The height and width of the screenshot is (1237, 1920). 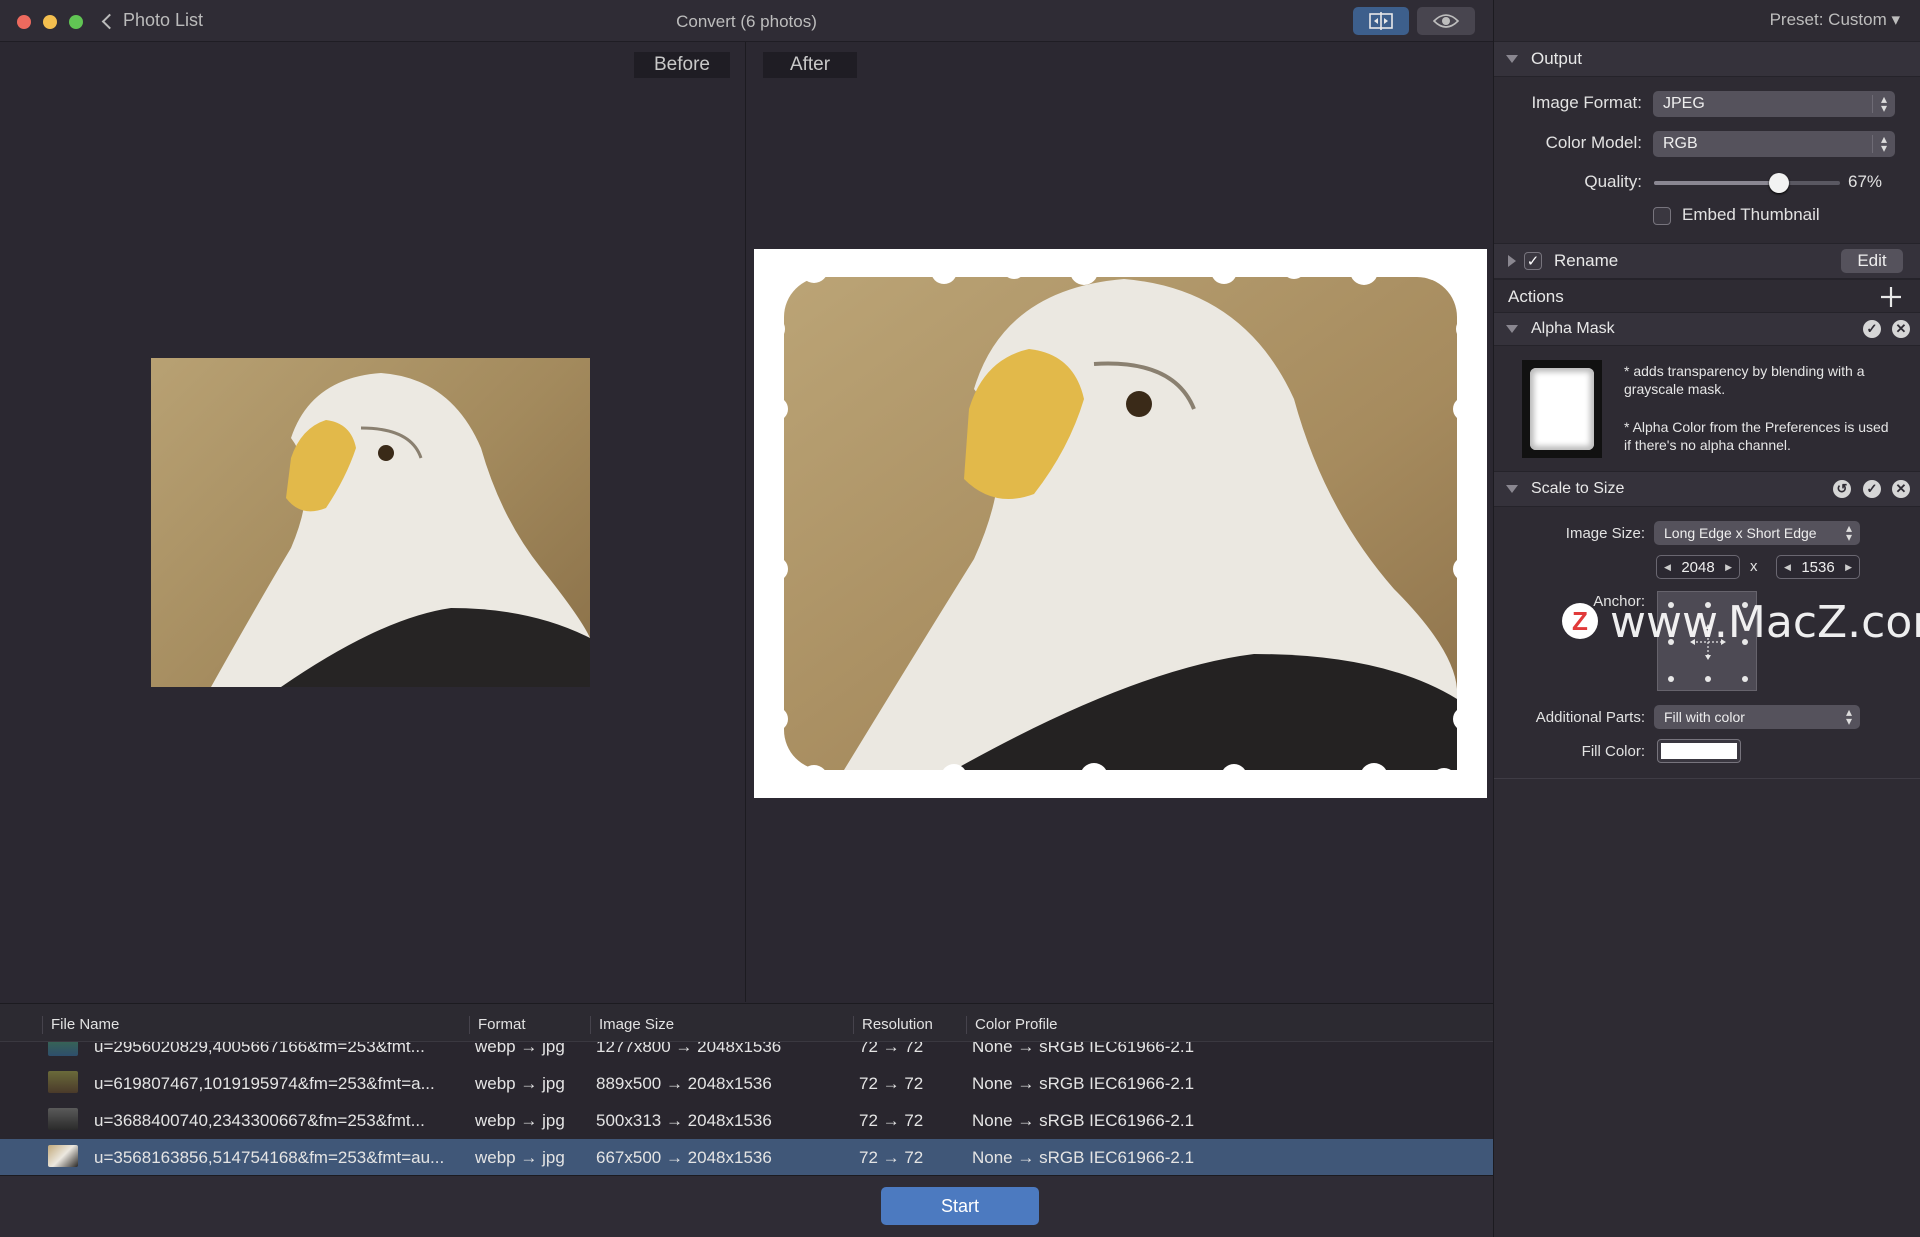 I want to click on quality-value: 67%, so click(x=1865, y=181).